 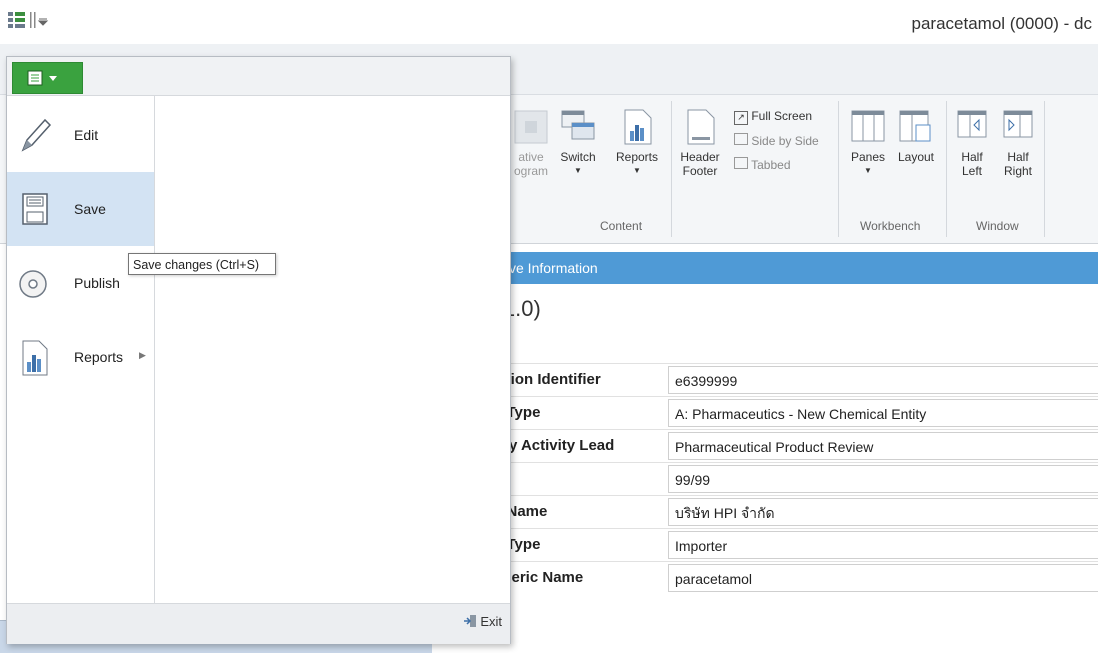 What do you see at coordinates (883, 479) in the screenshot?
I see `row-value-field: 99/99` at bounding box center [883, 479].